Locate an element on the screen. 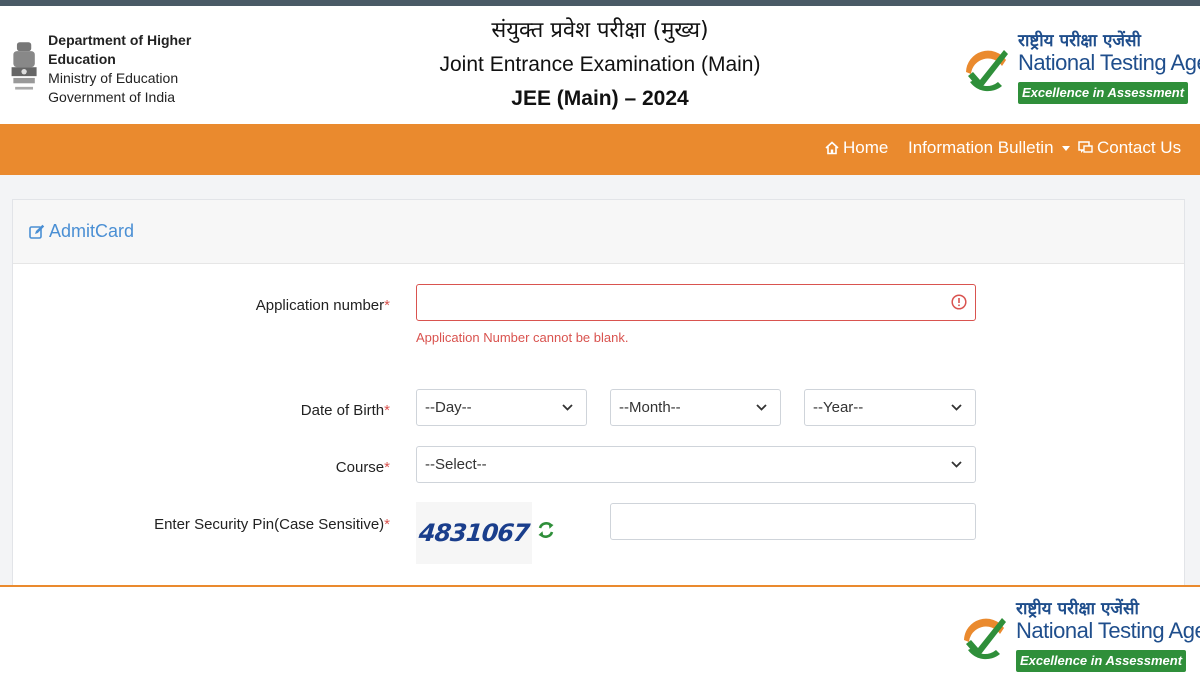  dob-day-select: --Day-- is located at coordinates (501, 407).